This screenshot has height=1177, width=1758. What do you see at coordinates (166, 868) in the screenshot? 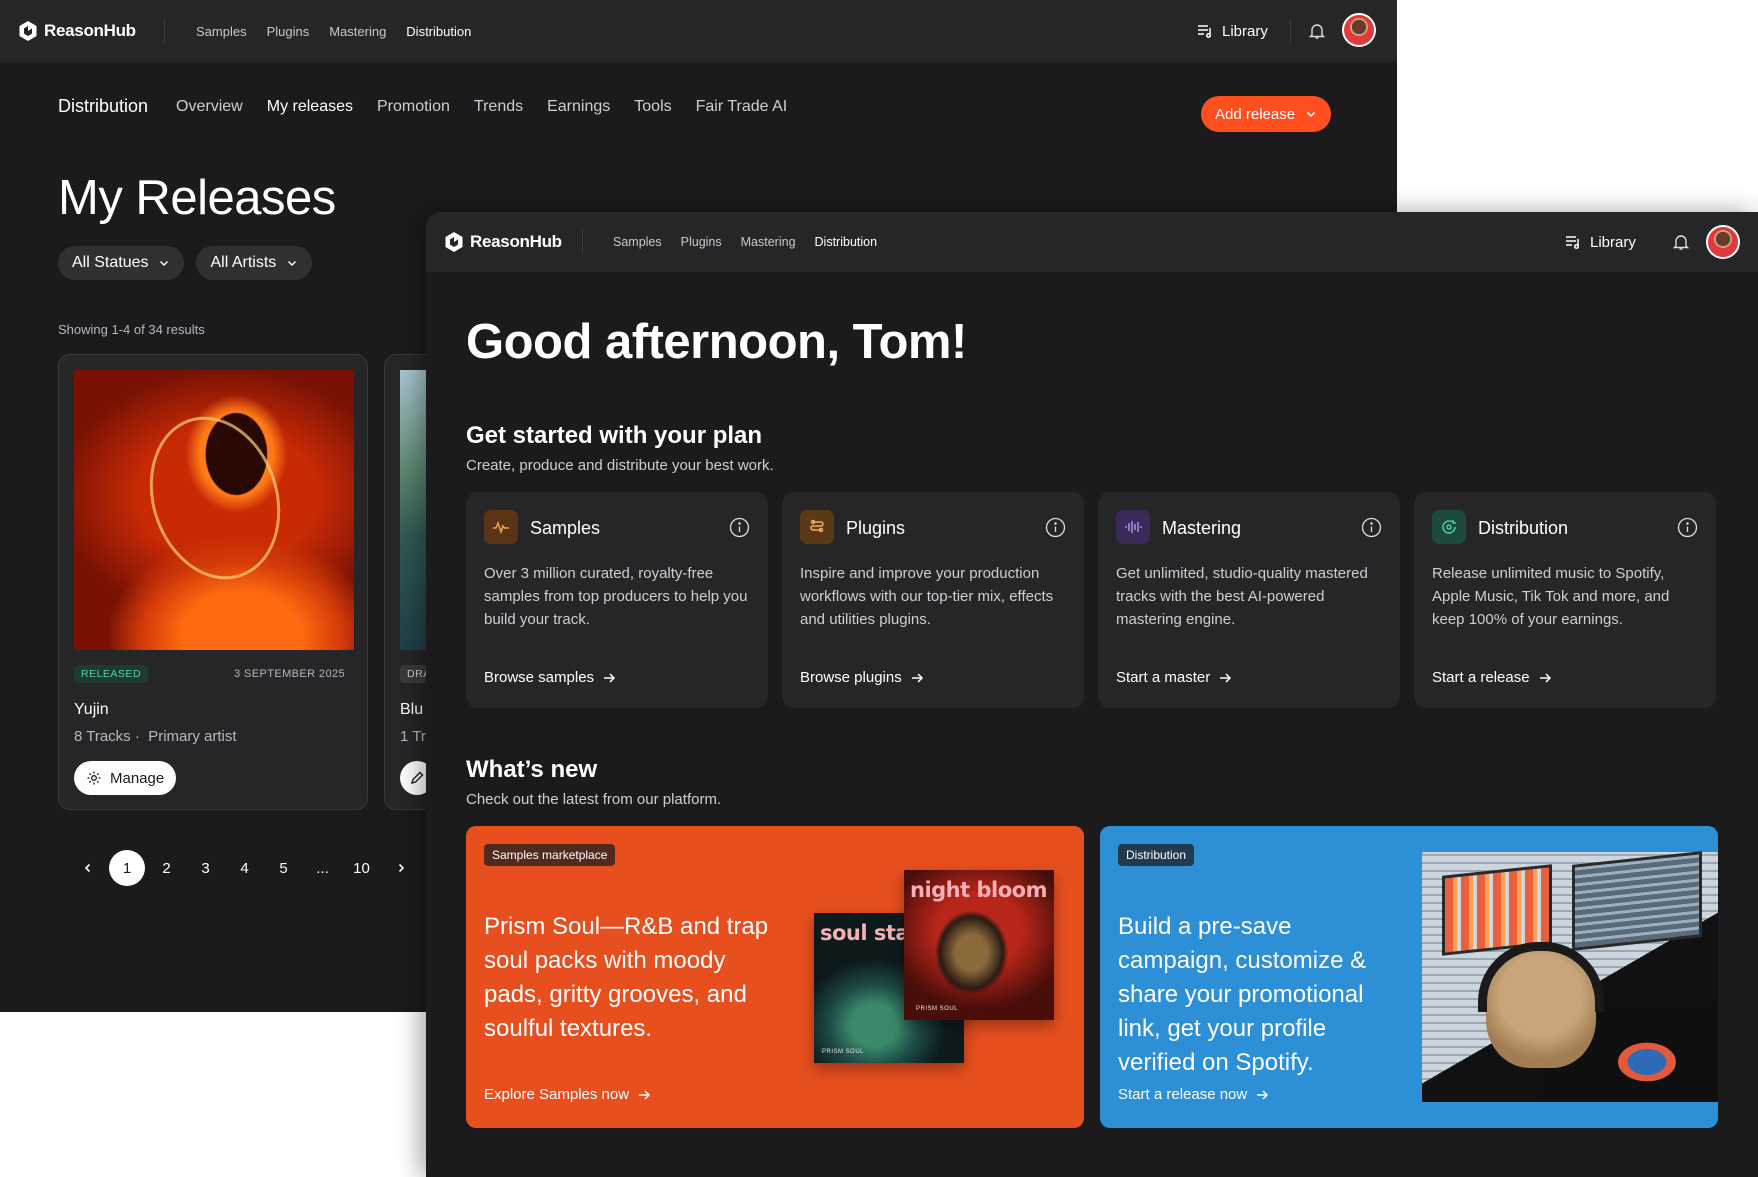
I see `page-2: 2` at bounding box center [166, 868].